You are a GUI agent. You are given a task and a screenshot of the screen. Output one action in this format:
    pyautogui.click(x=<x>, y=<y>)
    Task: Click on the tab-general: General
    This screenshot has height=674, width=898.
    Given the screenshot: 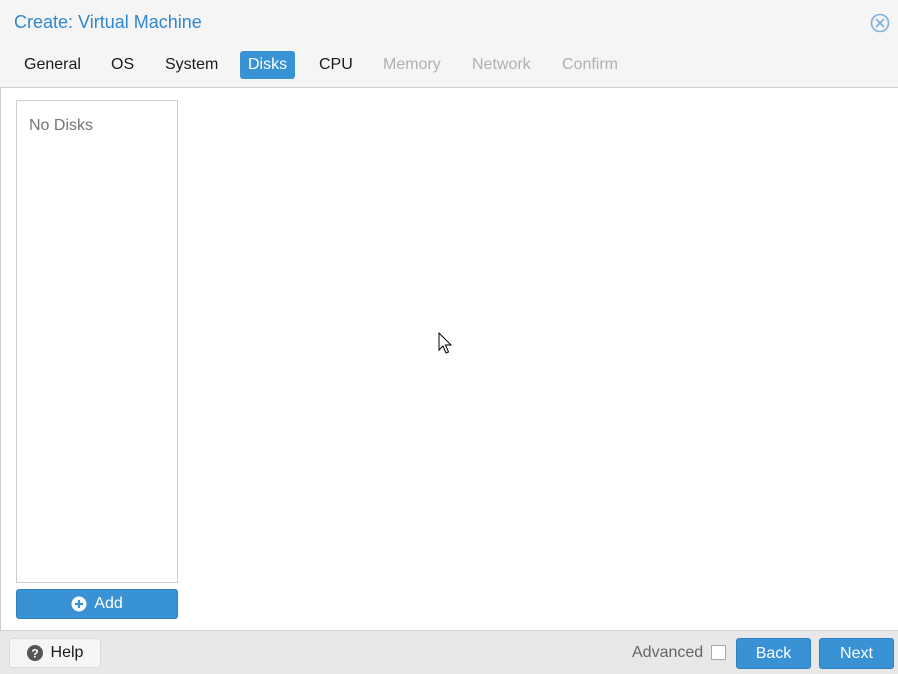 What is the action you would take?
    pyautogui.click(x=52, y=65)
    